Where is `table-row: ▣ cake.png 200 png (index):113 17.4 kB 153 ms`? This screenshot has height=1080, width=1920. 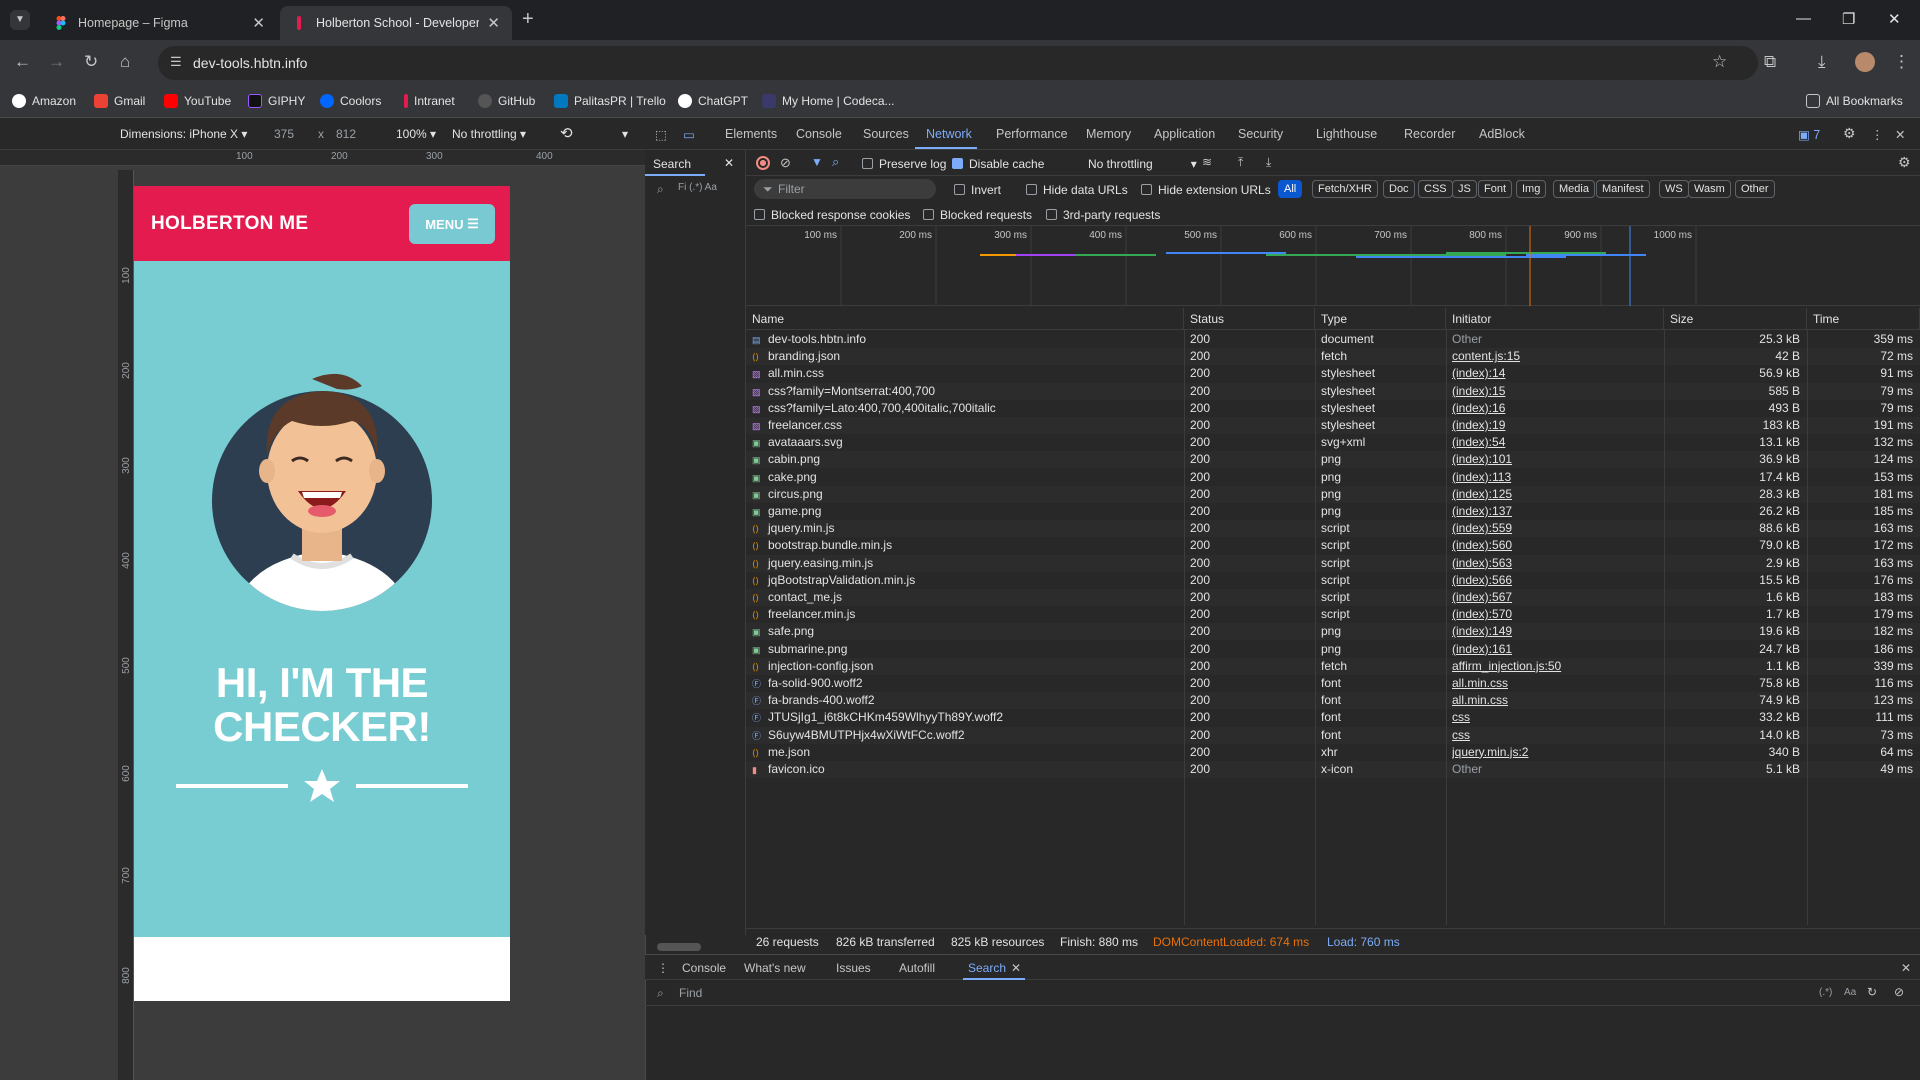 table-row: ▣ cake.png 200 png (index):113 17.4 kB 153 ms is located at coordinates (1333, 477).